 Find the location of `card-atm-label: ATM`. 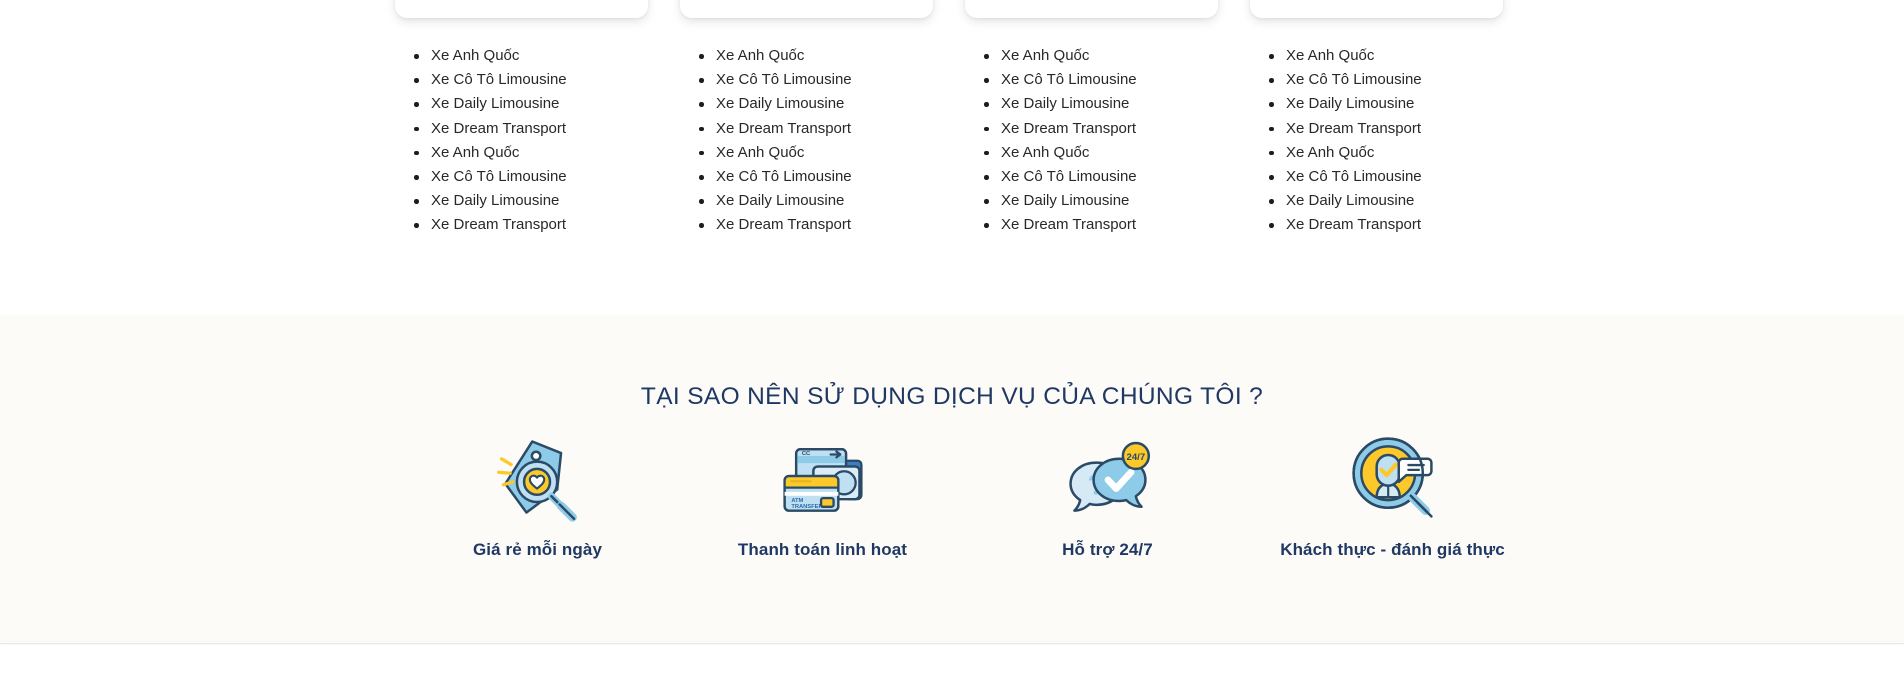

card-atm-label: ATM is located at coordinates (797, 501).